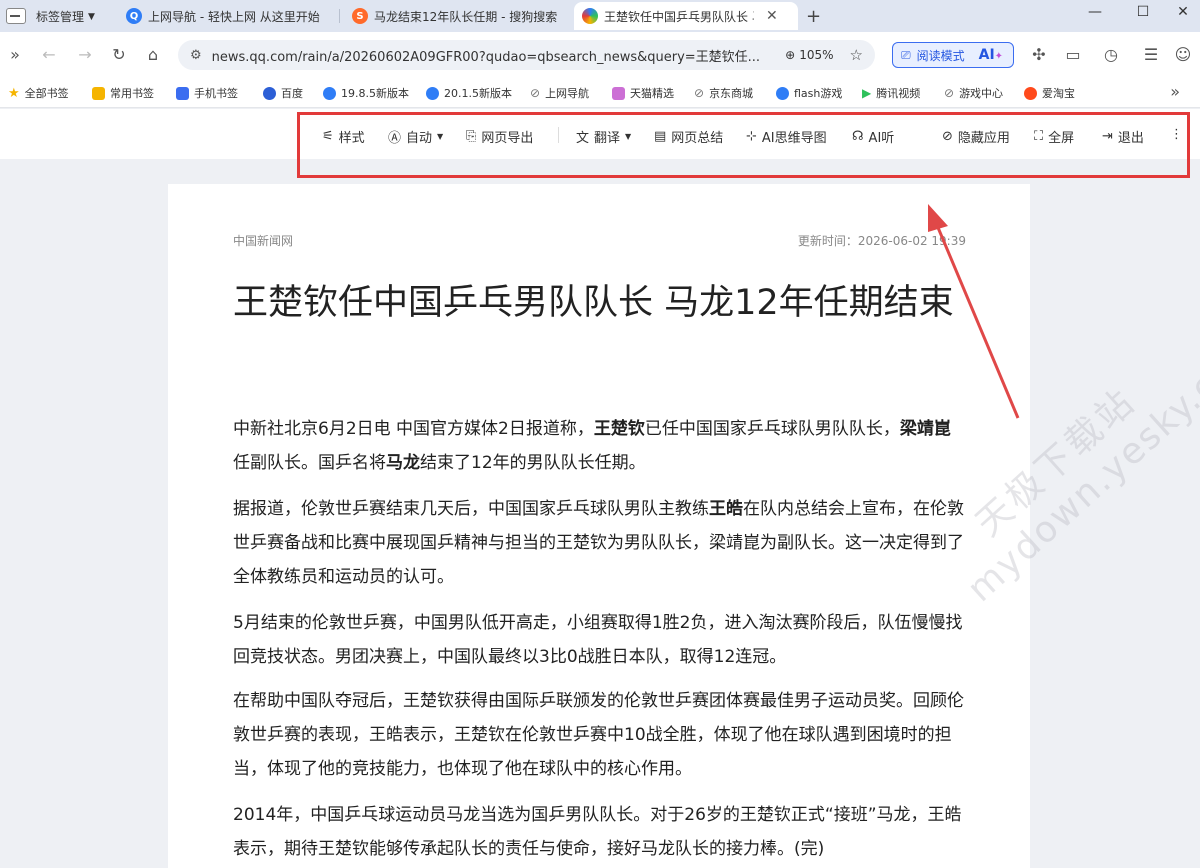  What do you see at coordinates (49, 54) in the screenshot?
I see `back-icon: ←` at bounding box center [49, 54].